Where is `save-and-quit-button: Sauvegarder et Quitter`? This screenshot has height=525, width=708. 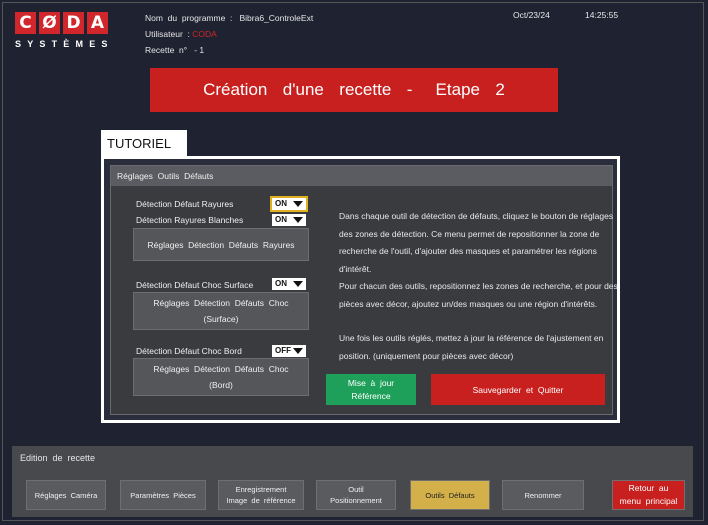 save-and-quit-button: Sauvegarder et Quitter is located at coordinates (518, 389).